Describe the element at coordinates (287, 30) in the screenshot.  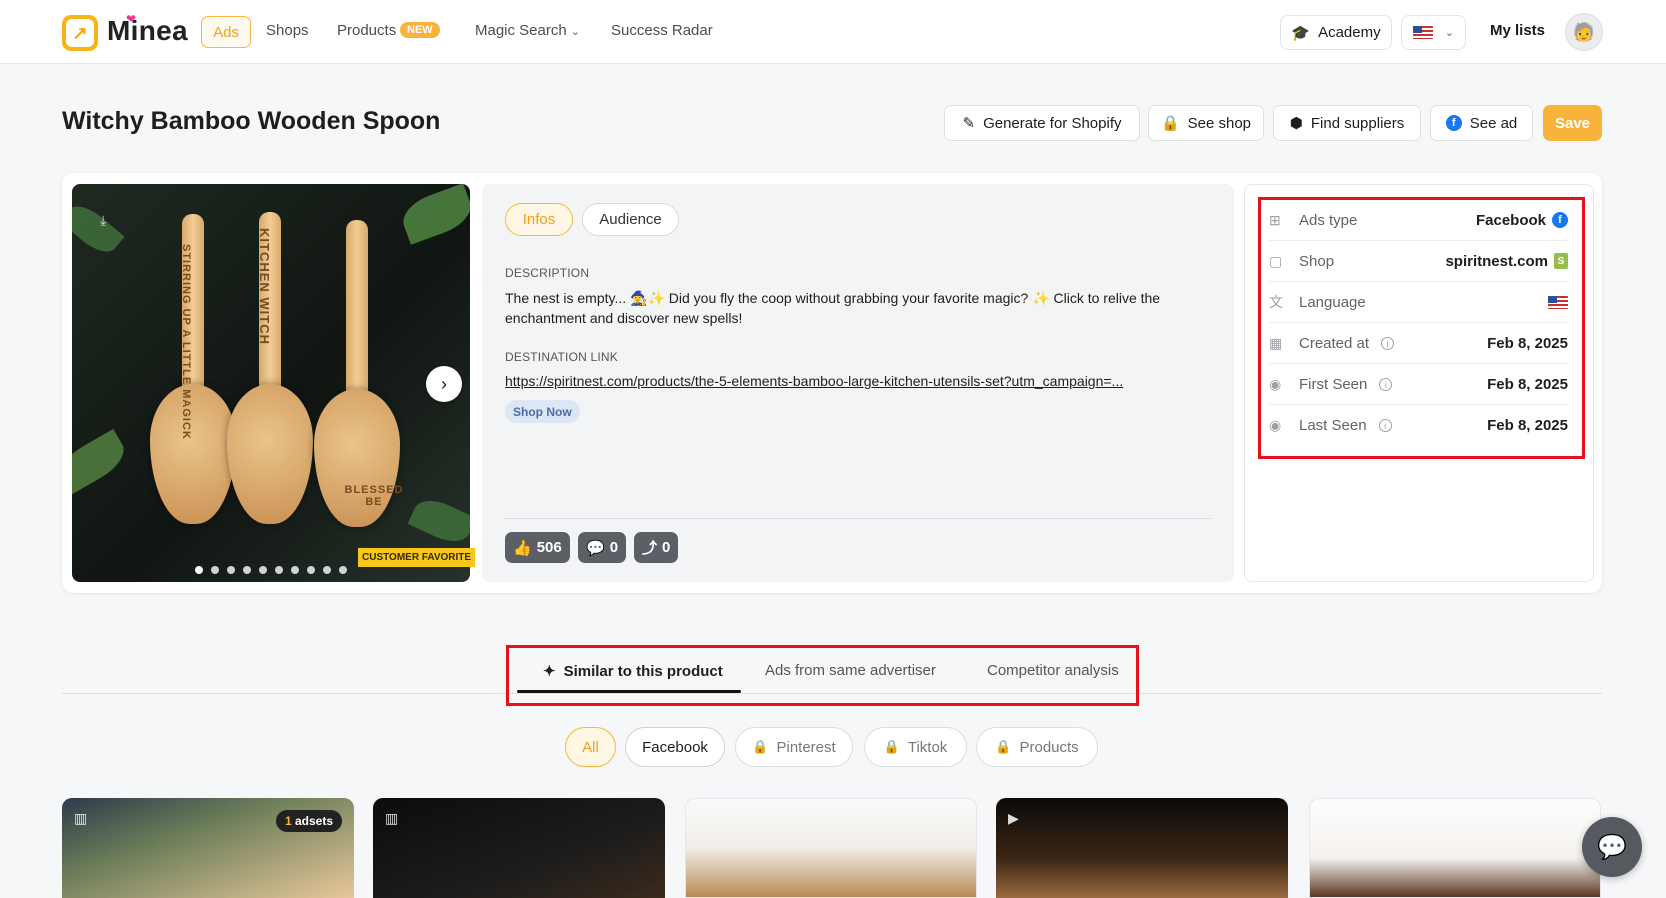
I see `nav-shops: Shops` at that location.